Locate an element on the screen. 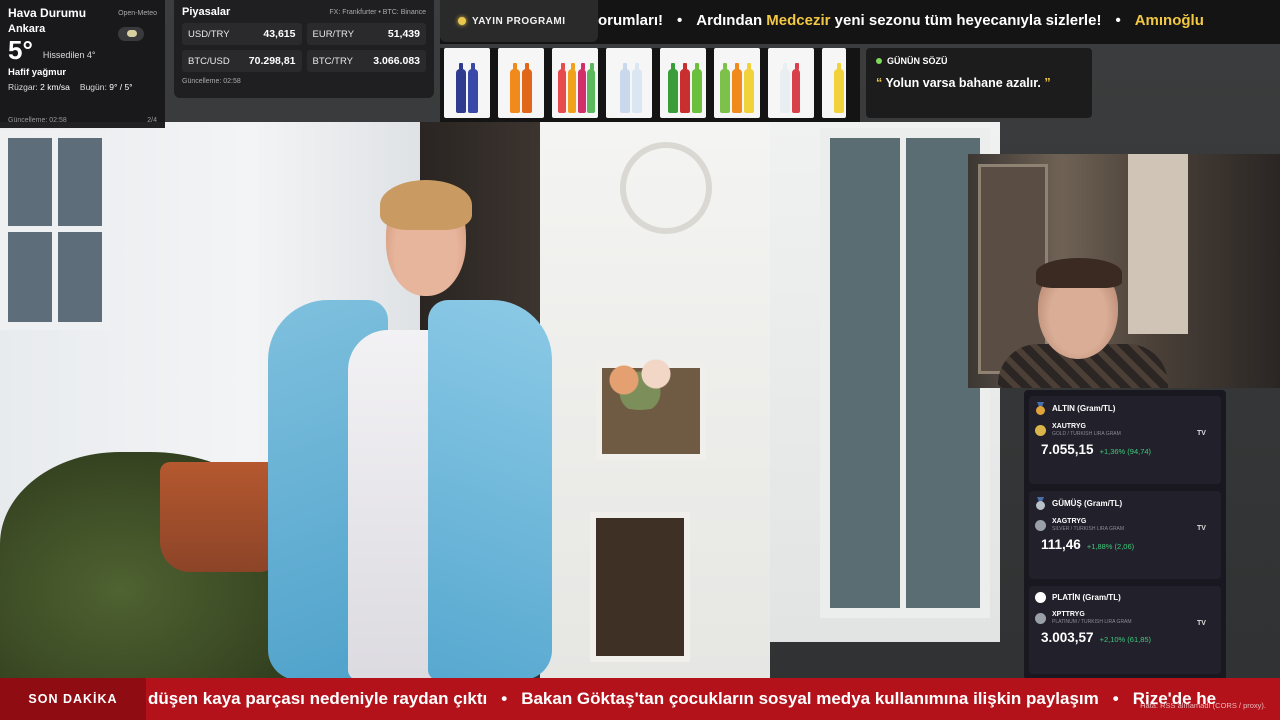 The image size is (1280, 720). metal-title: ALTIN (Gram/TL) is located at coordinates (1084, 408).